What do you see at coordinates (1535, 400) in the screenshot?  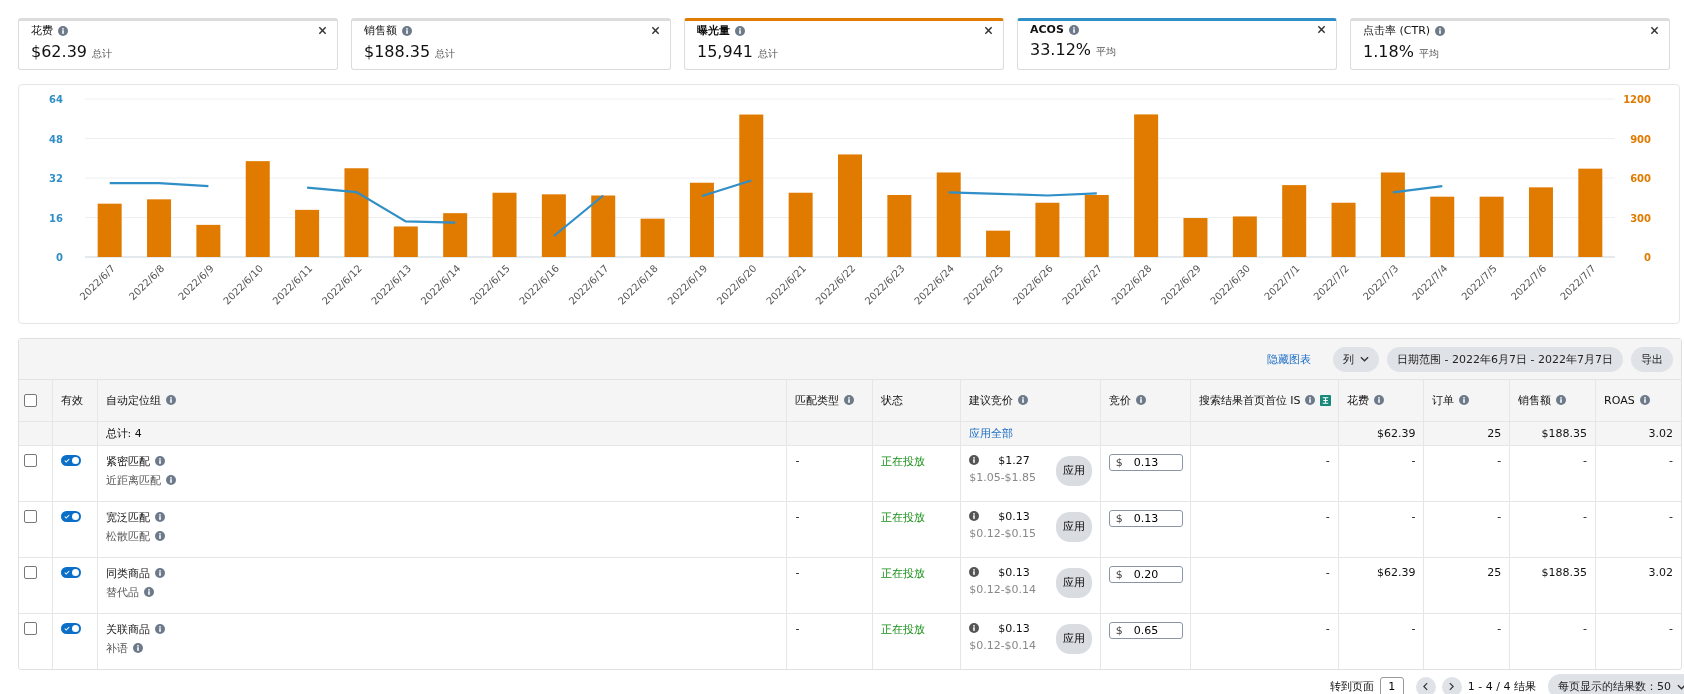 I see `column-header: 销售额` at bounding box center [1535, 400].